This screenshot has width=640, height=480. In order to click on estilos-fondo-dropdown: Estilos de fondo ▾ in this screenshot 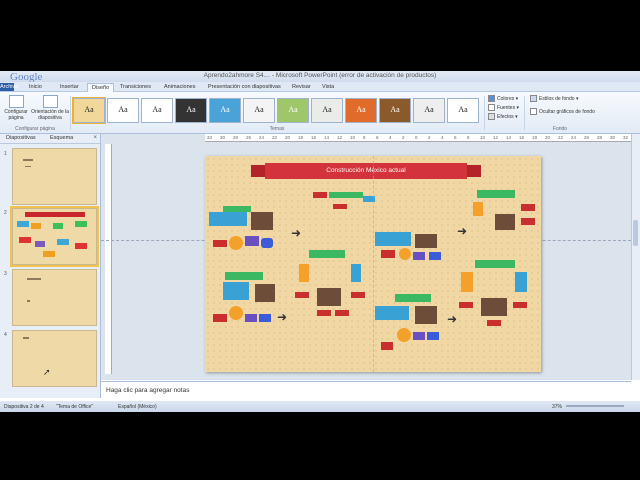, I will do `click(554, 99)`.